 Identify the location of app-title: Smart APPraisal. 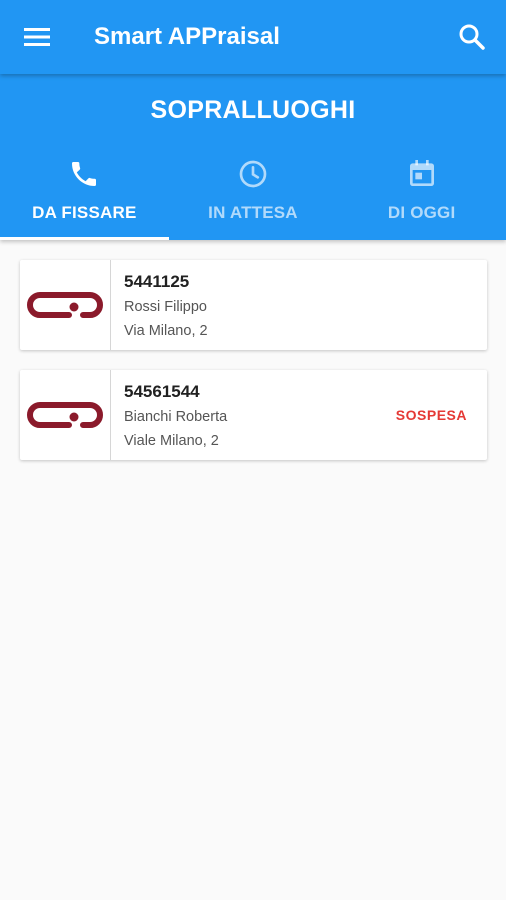
(187, 36).